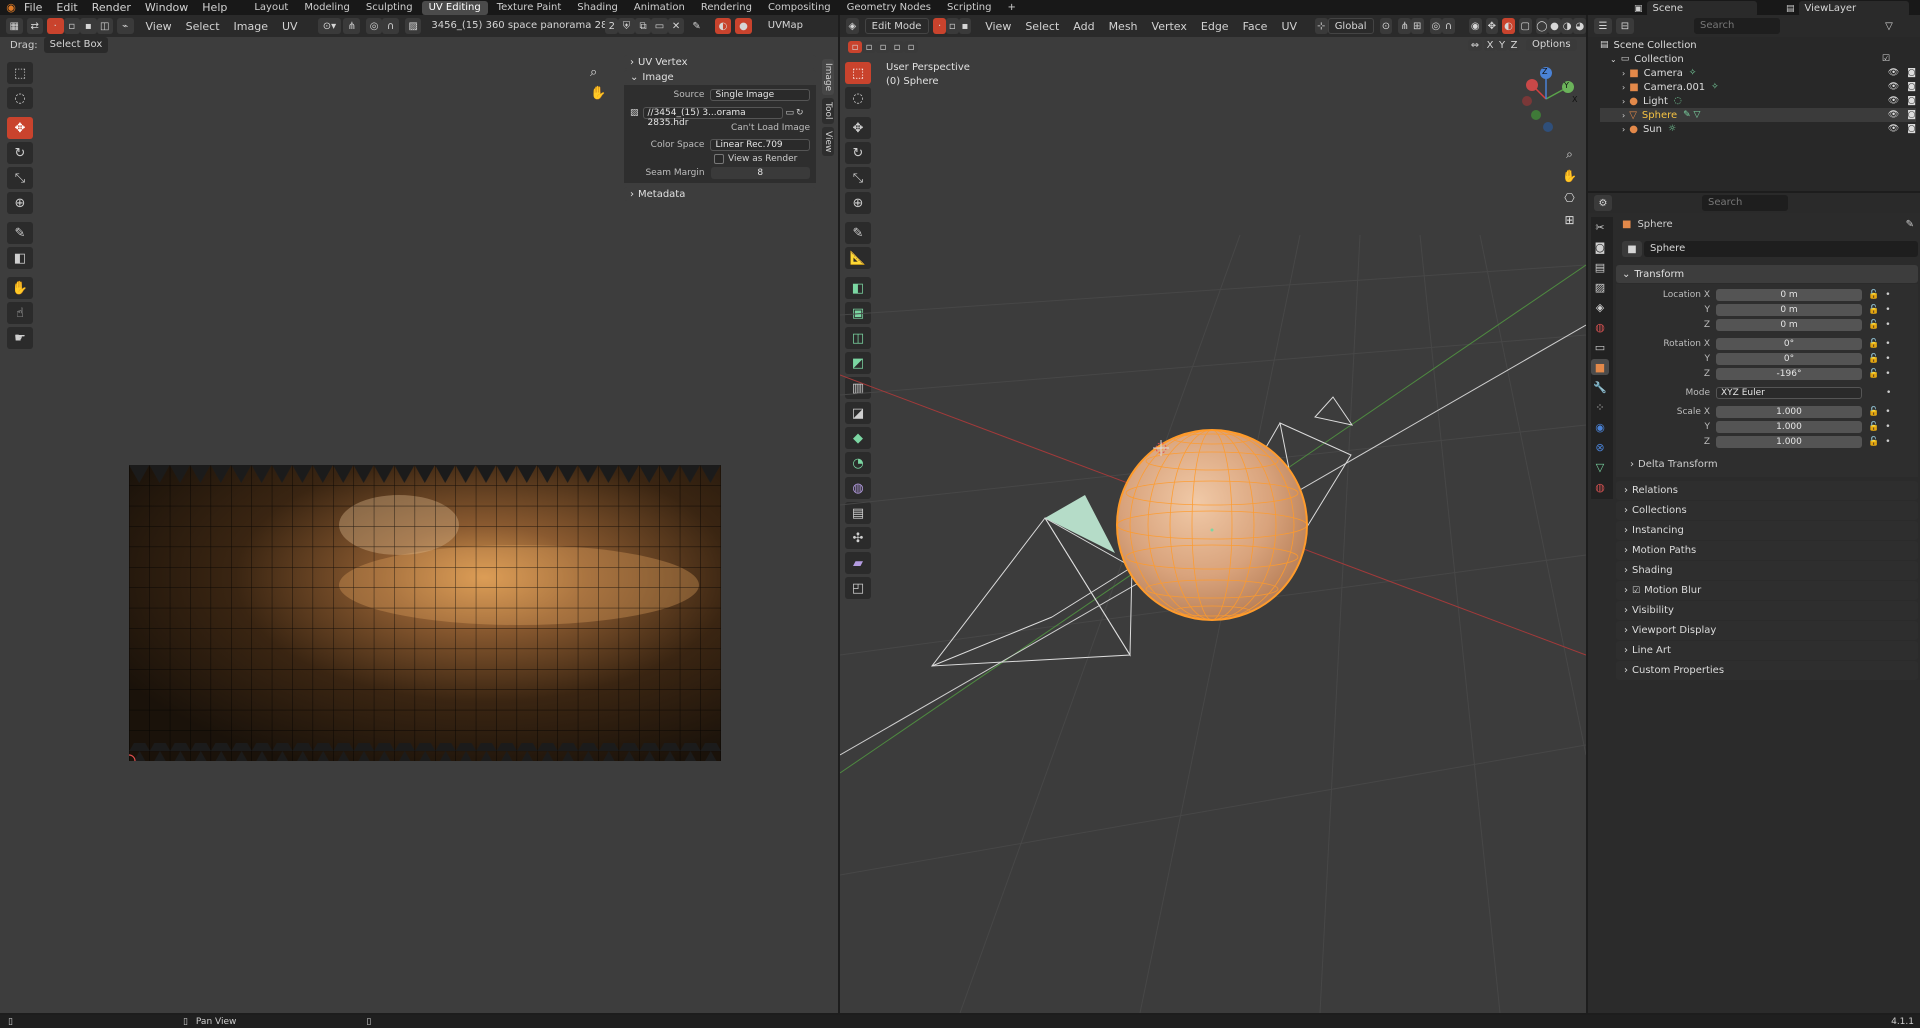 The width and height of the screenshot is (1920, 1028). I want to click on falloff-icon: ∩, so click(390, 26).